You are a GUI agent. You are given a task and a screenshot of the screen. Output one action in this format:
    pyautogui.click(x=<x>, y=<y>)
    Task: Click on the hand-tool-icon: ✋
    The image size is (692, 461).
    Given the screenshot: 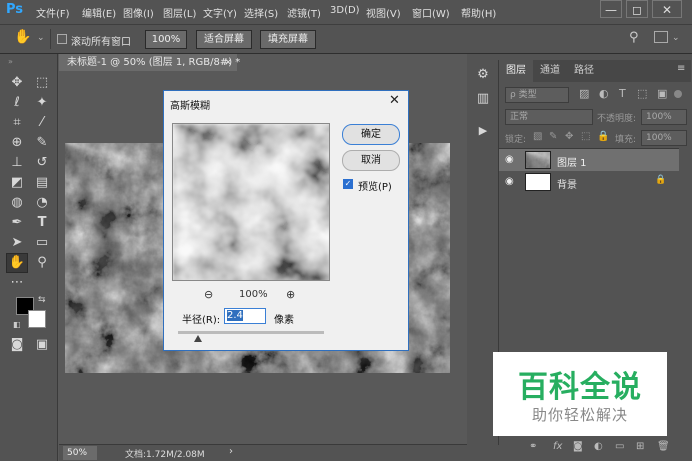 What is the action you would take?
    pyautogui.click(x=22, y=37)
    